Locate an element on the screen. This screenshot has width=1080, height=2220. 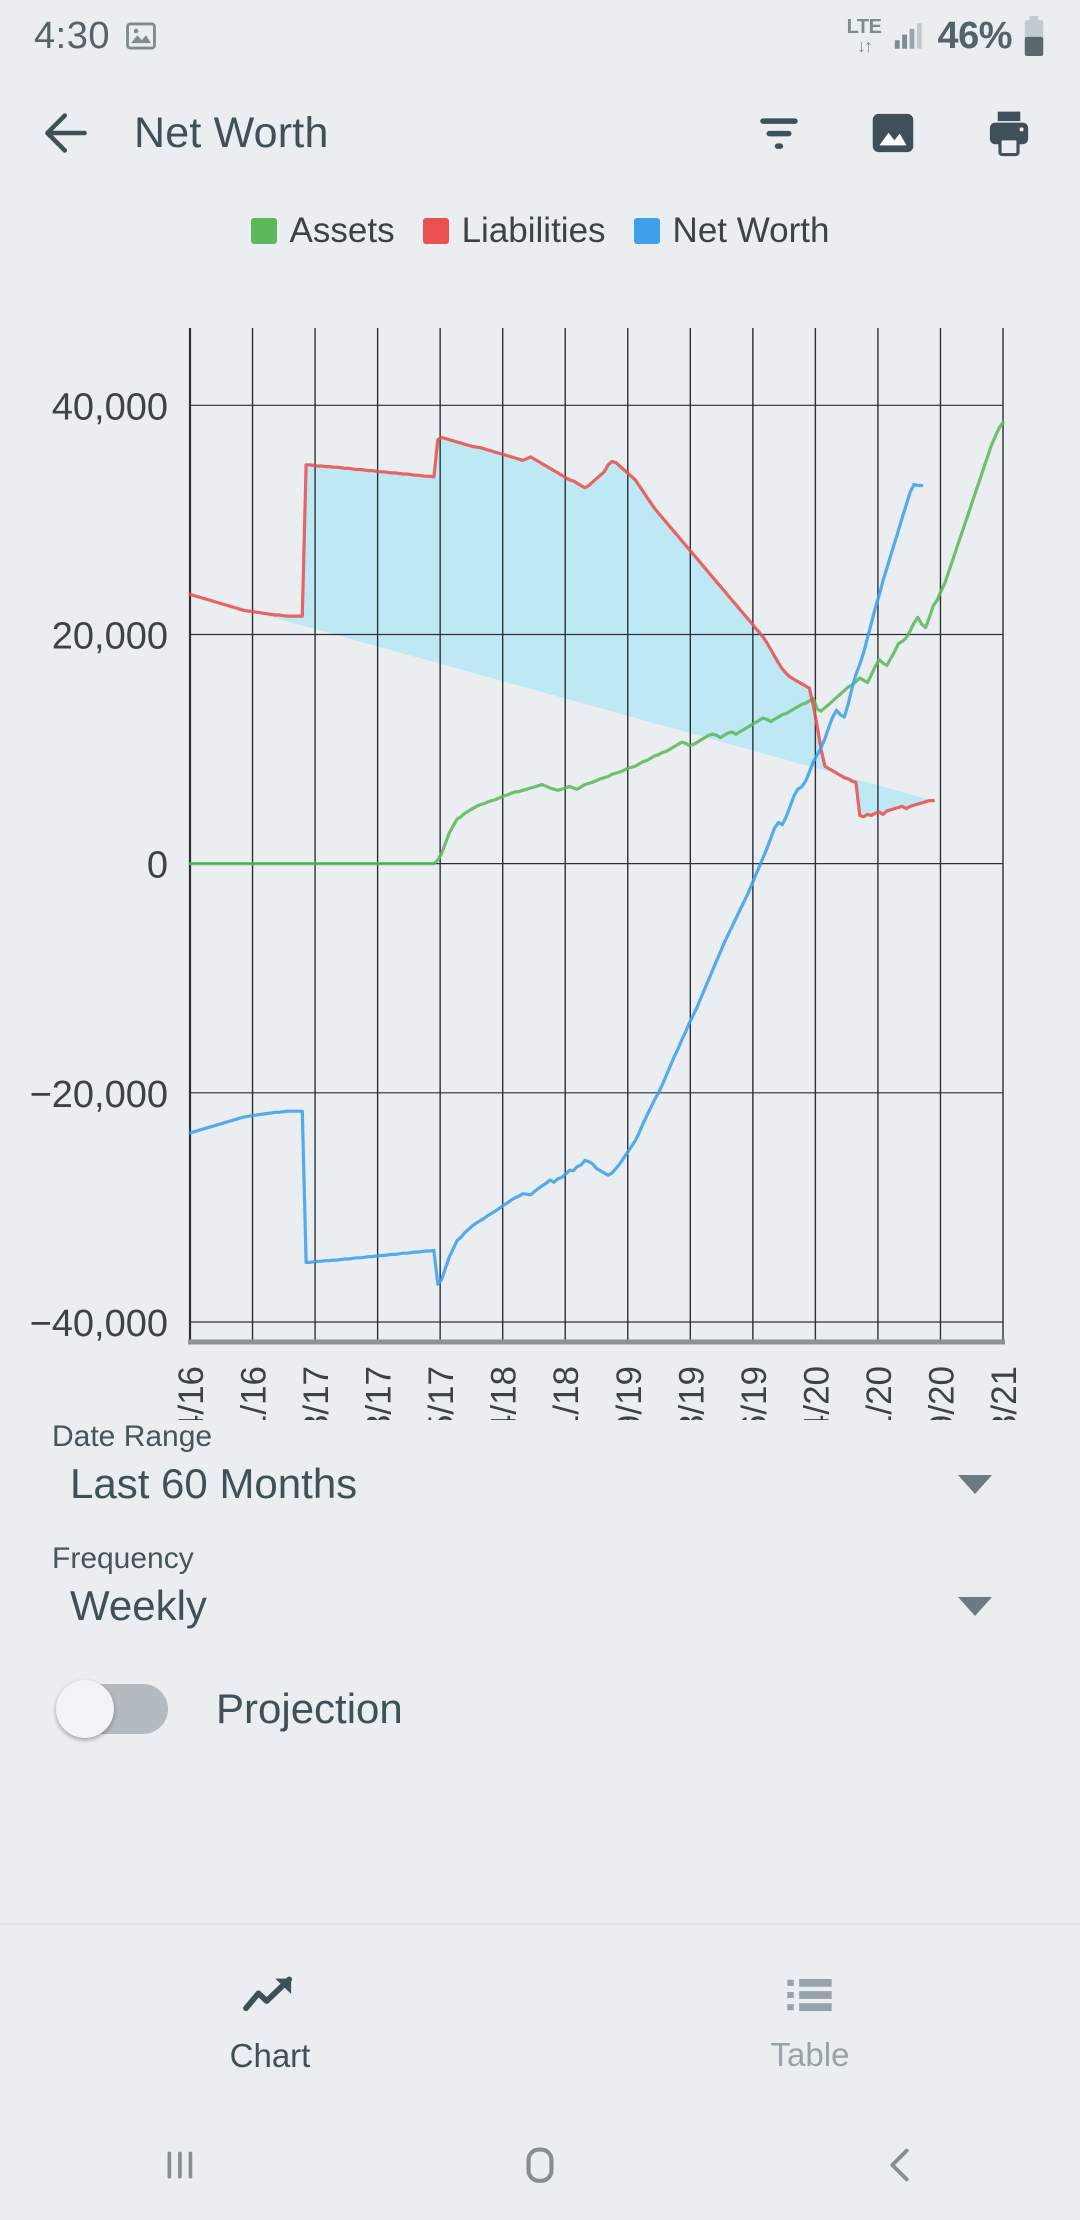
print-icon is located at coordinates (1009, 133).